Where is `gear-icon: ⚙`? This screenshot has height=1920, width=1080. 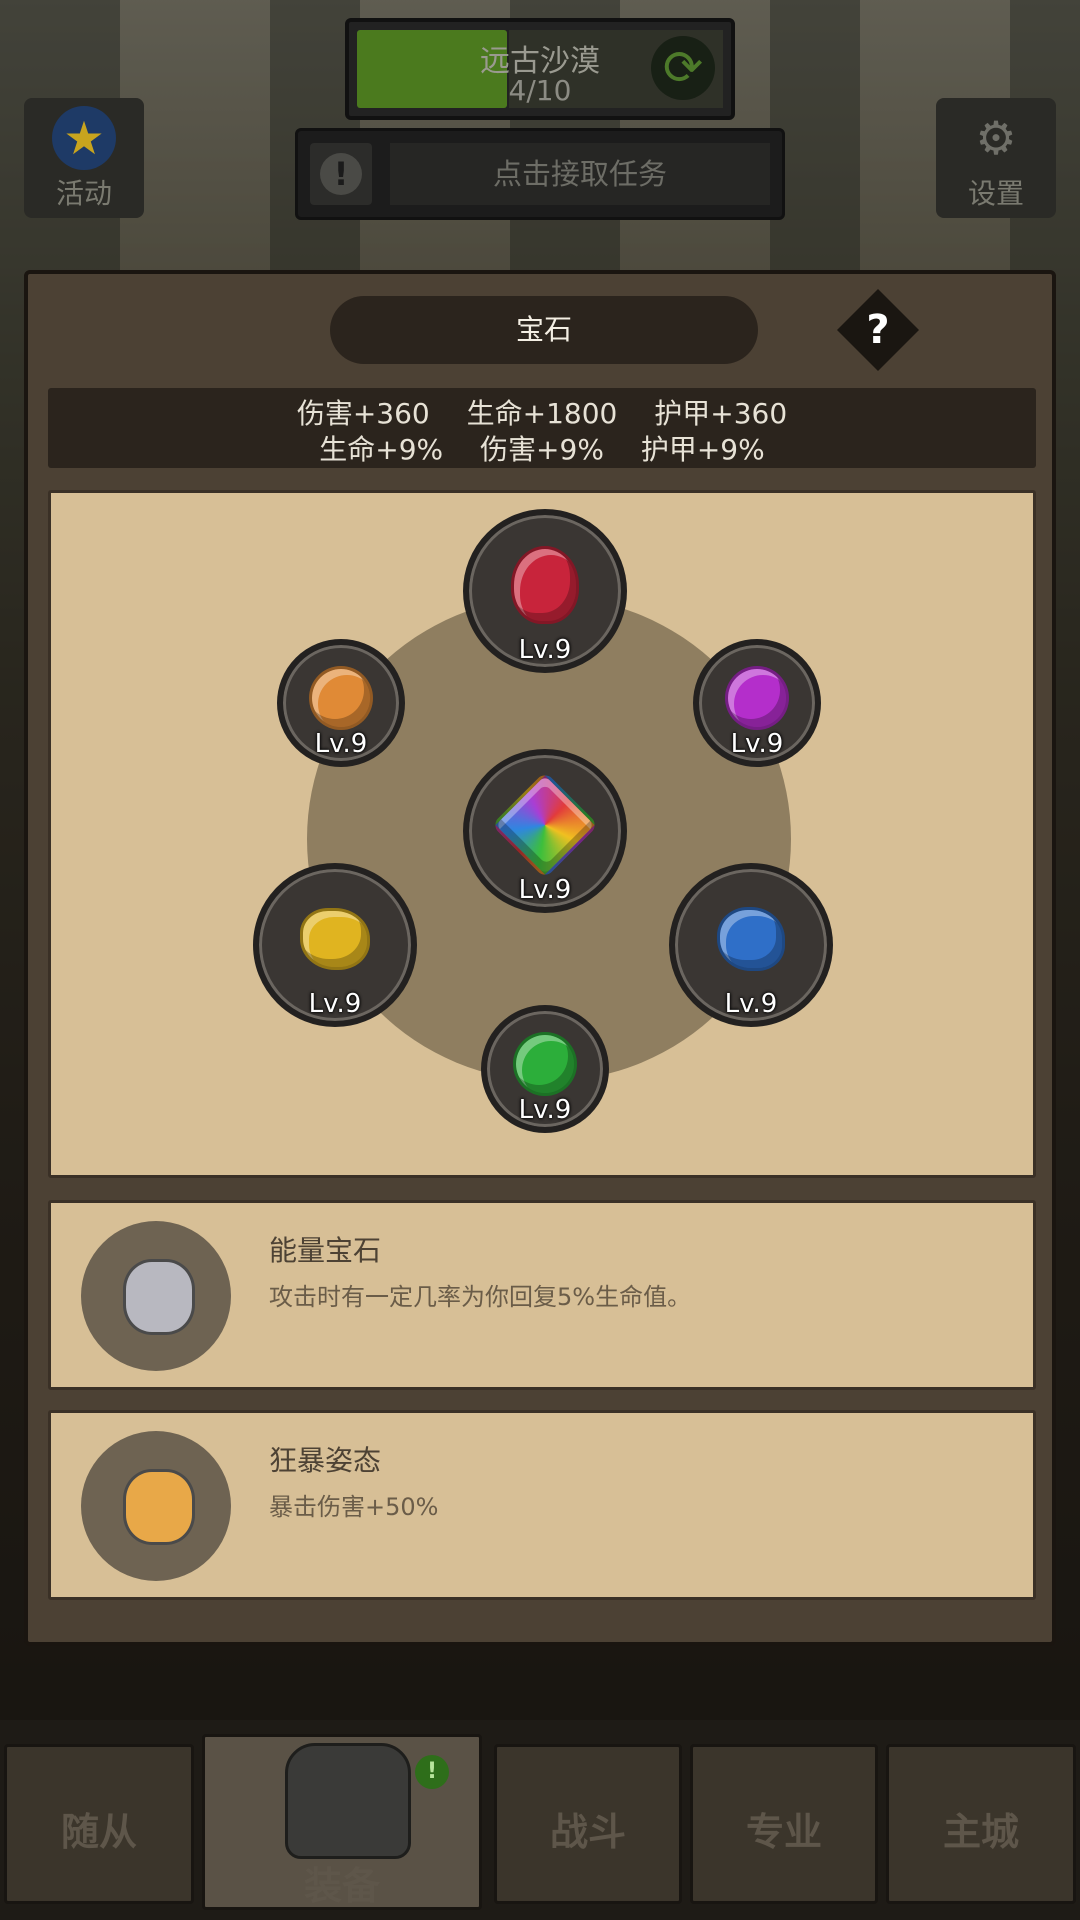
gear-icon: ⚙ is located at coordinates (996, 138).